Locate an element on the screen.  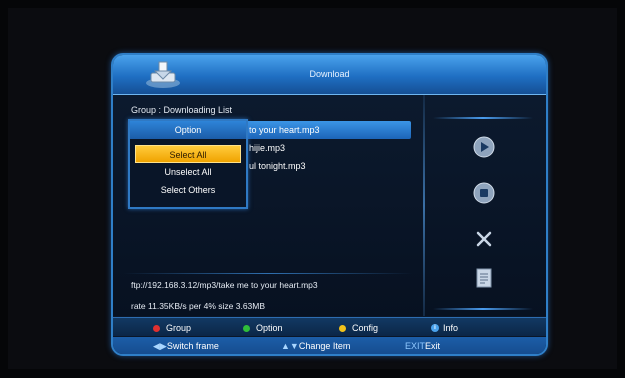
unselect-all-option: Unselect All is located at coordinates (188, 172).